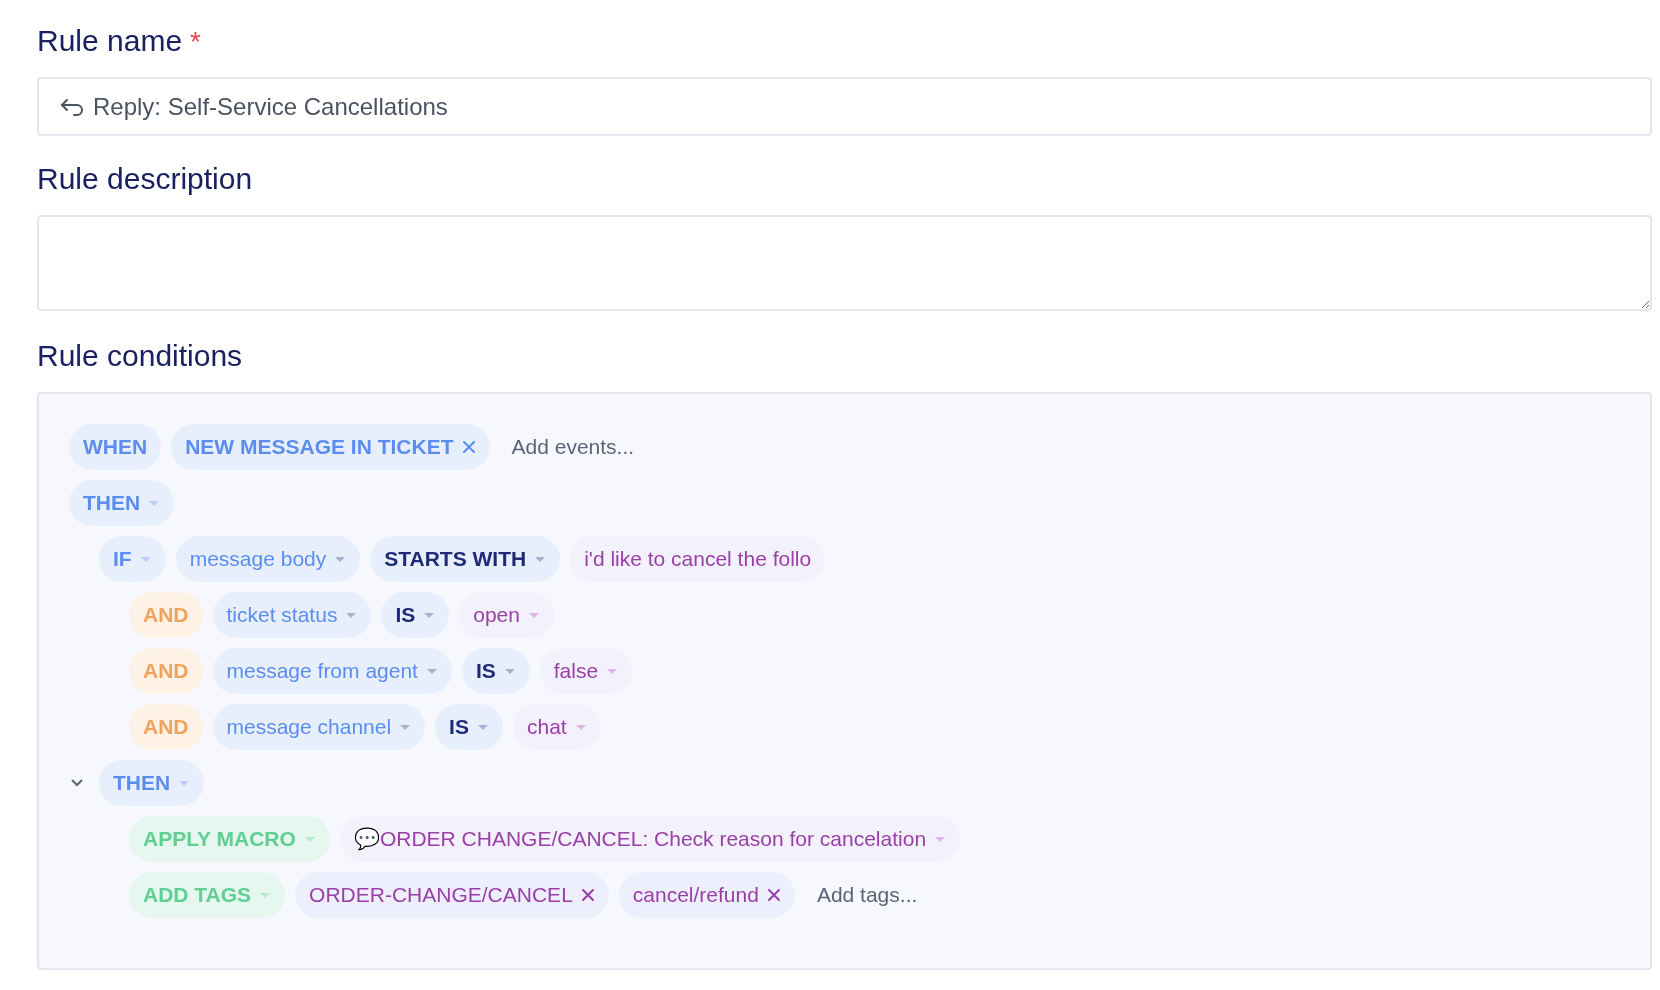  I want to click on required-mark: *, so click(195, 42).